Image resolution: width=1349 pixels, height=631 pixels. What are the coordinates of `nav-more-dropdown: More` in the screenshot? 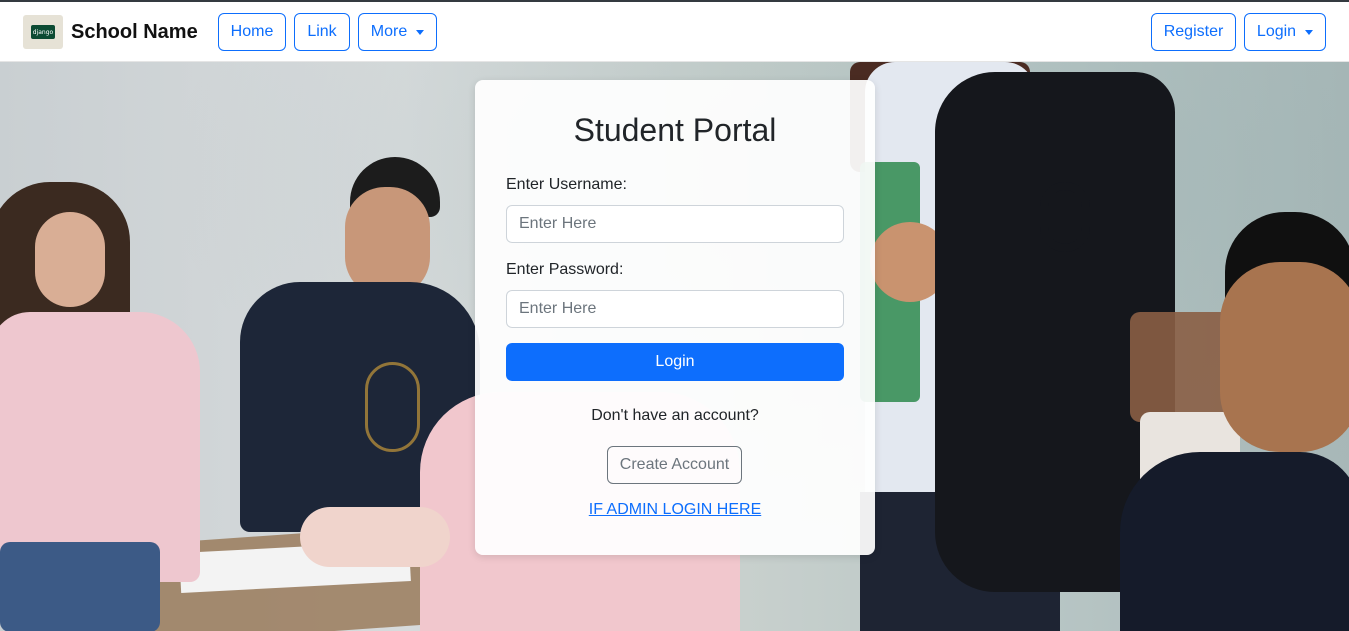 It's located at (397, 32).